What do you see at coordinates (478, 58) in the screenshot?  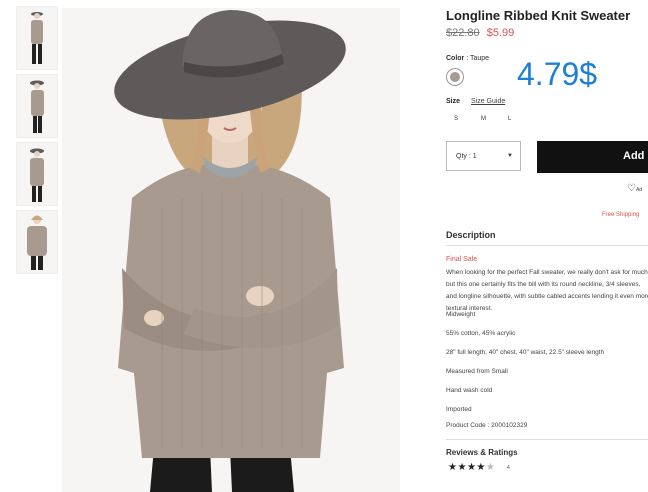 I see `color-value: : Taupe` at bounding box center [478, 58].